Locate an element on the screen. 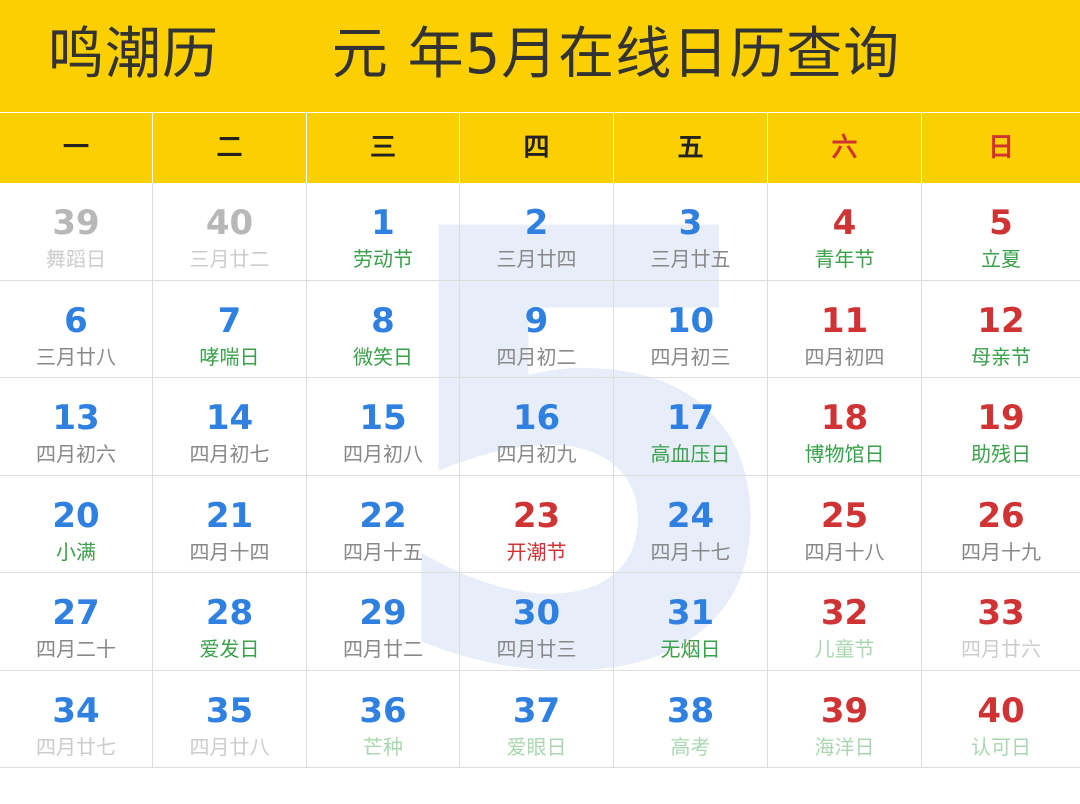 This screenshot has height=804, width=1080. day-number: 19 is located at coordinates (1001, 418).